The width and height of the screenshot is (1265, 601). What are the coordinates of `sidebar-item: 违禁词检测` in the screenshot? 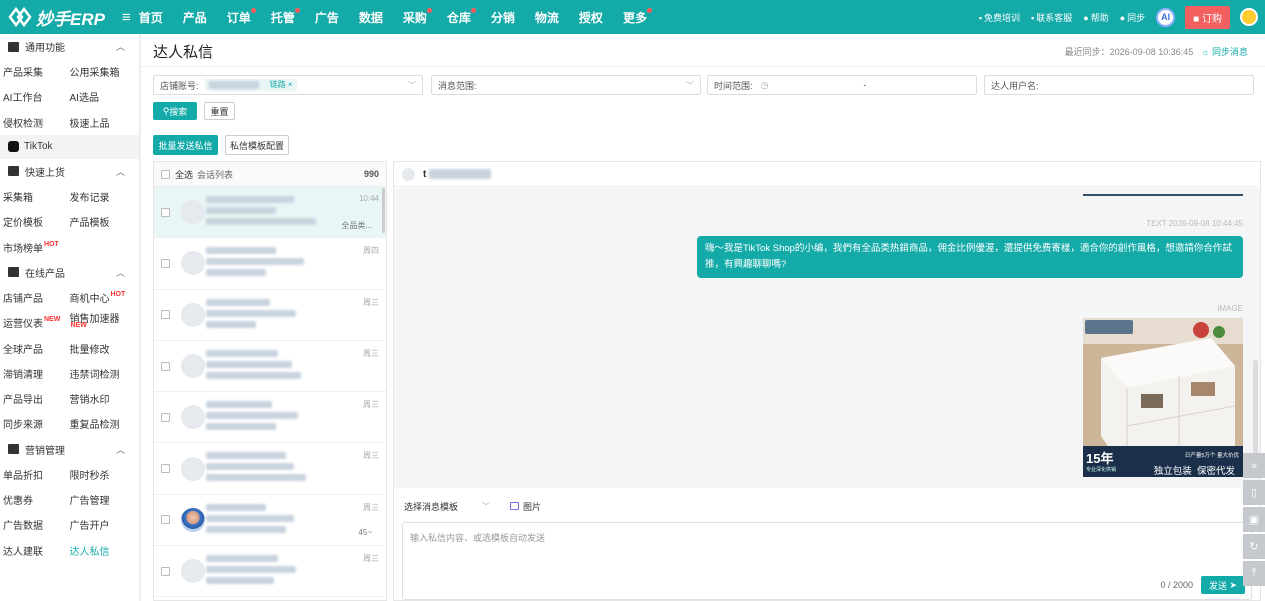 It's located at (103, 373).